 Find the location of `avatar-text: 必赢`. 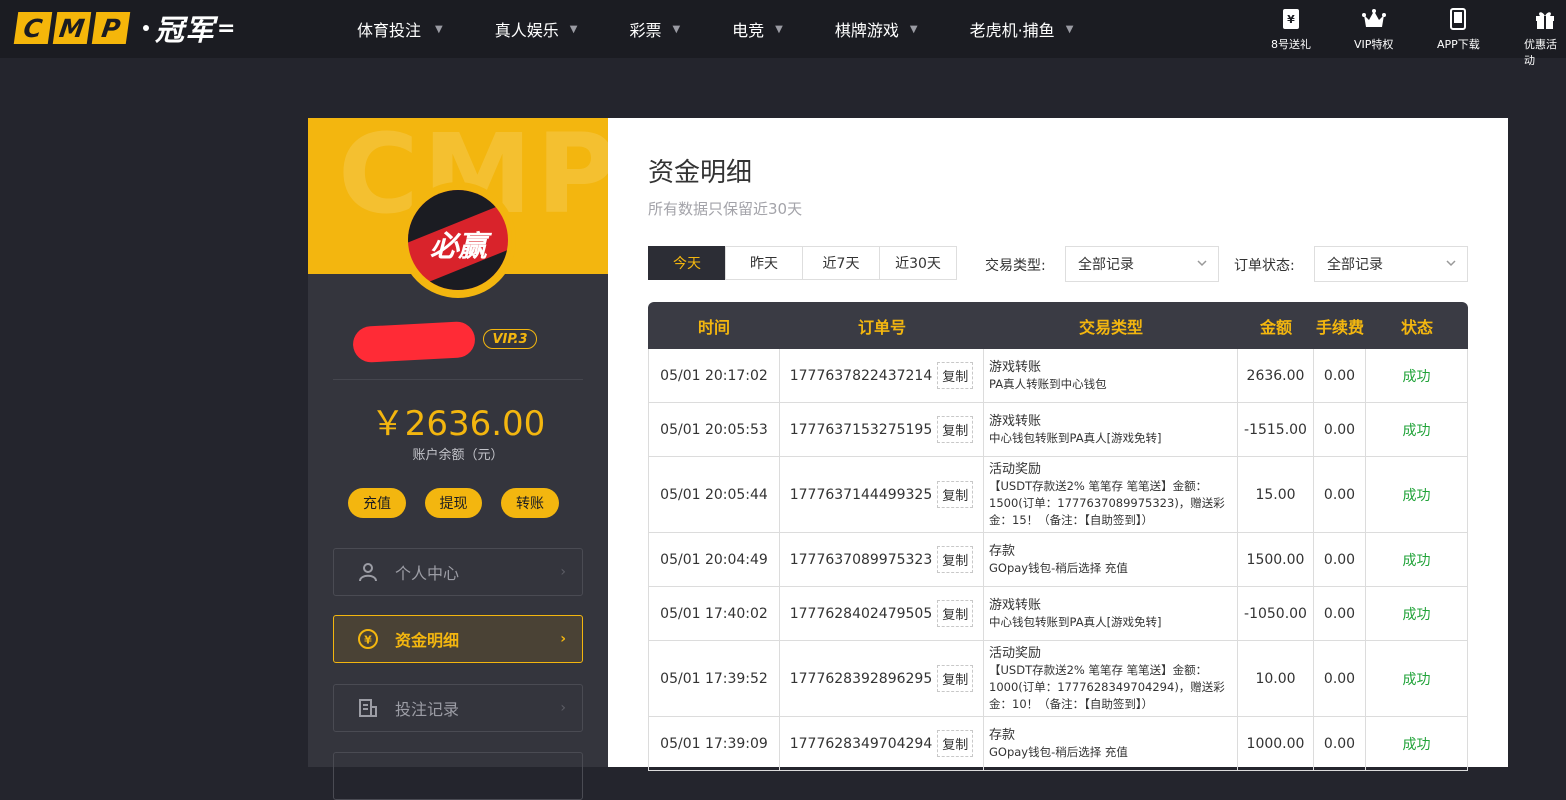

avatar-text: 必赢 is located at coordinates (458, 246).